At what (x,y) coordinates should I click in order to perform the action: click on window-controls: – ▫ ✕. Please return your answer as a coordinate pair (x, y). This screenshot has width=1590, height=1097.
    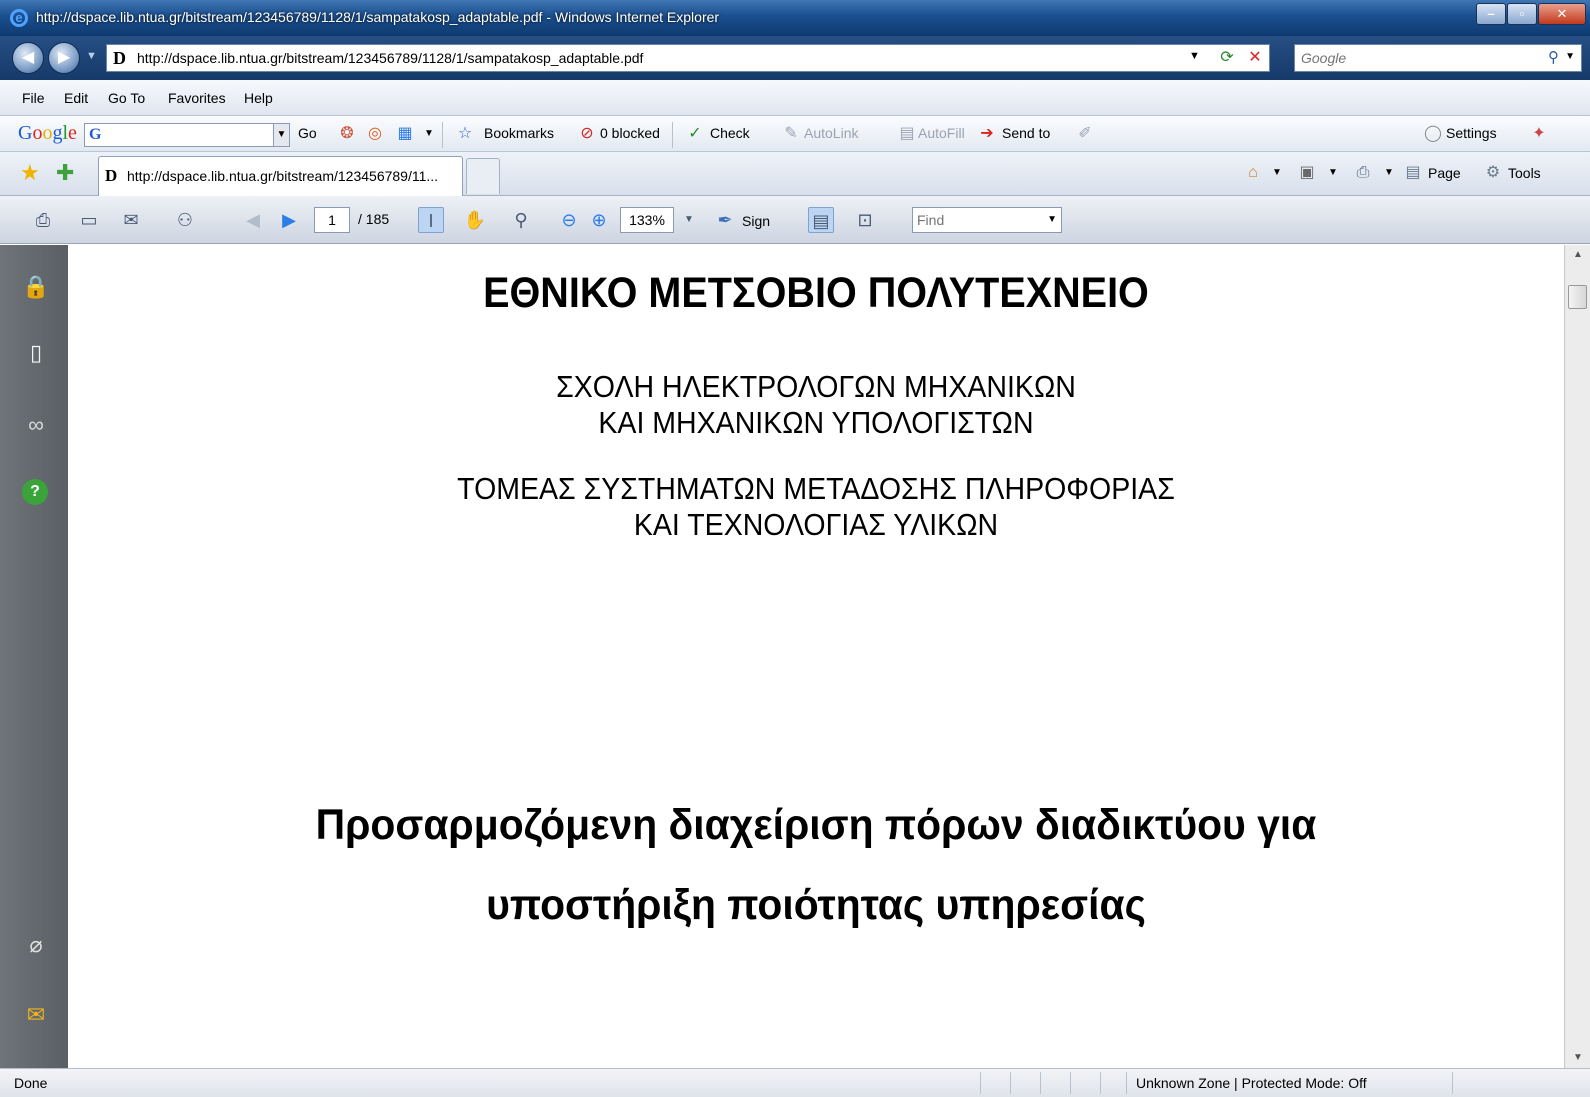
    Looking at the image, I should click on (1530, 14).